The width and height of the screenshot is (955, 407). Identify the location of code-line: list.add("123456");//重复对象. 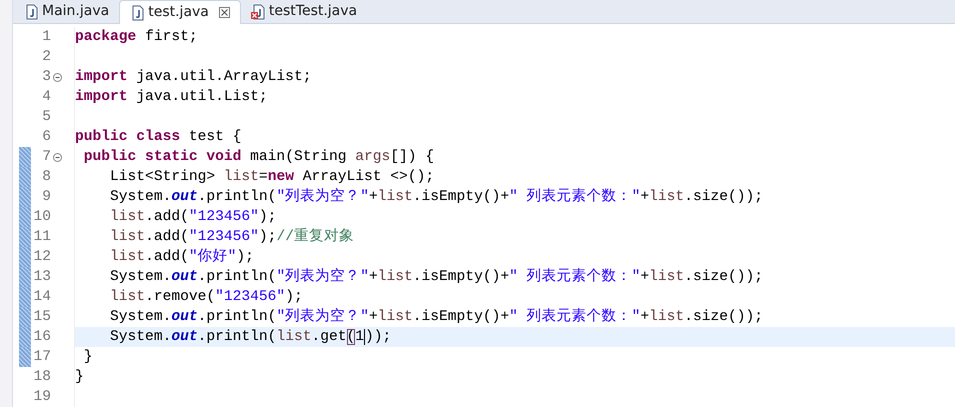
(232, 237).